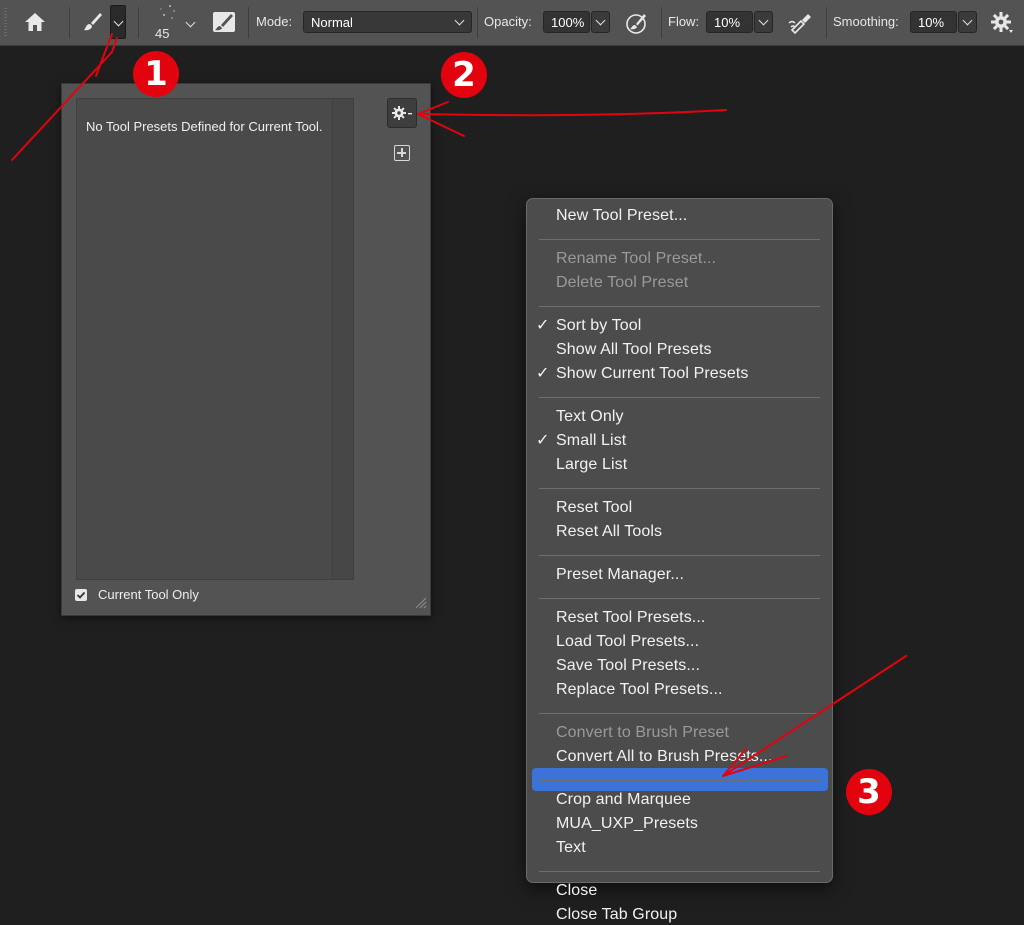 This screenshot has height=925, width=1024. I want to click on annotation-badge-2: 2, so click(464, 75).